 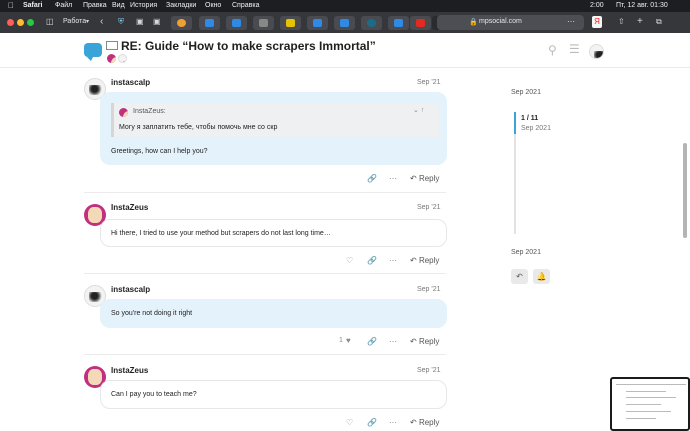 I want to click on search-icon: ⚲, so click(x=552, y=50).